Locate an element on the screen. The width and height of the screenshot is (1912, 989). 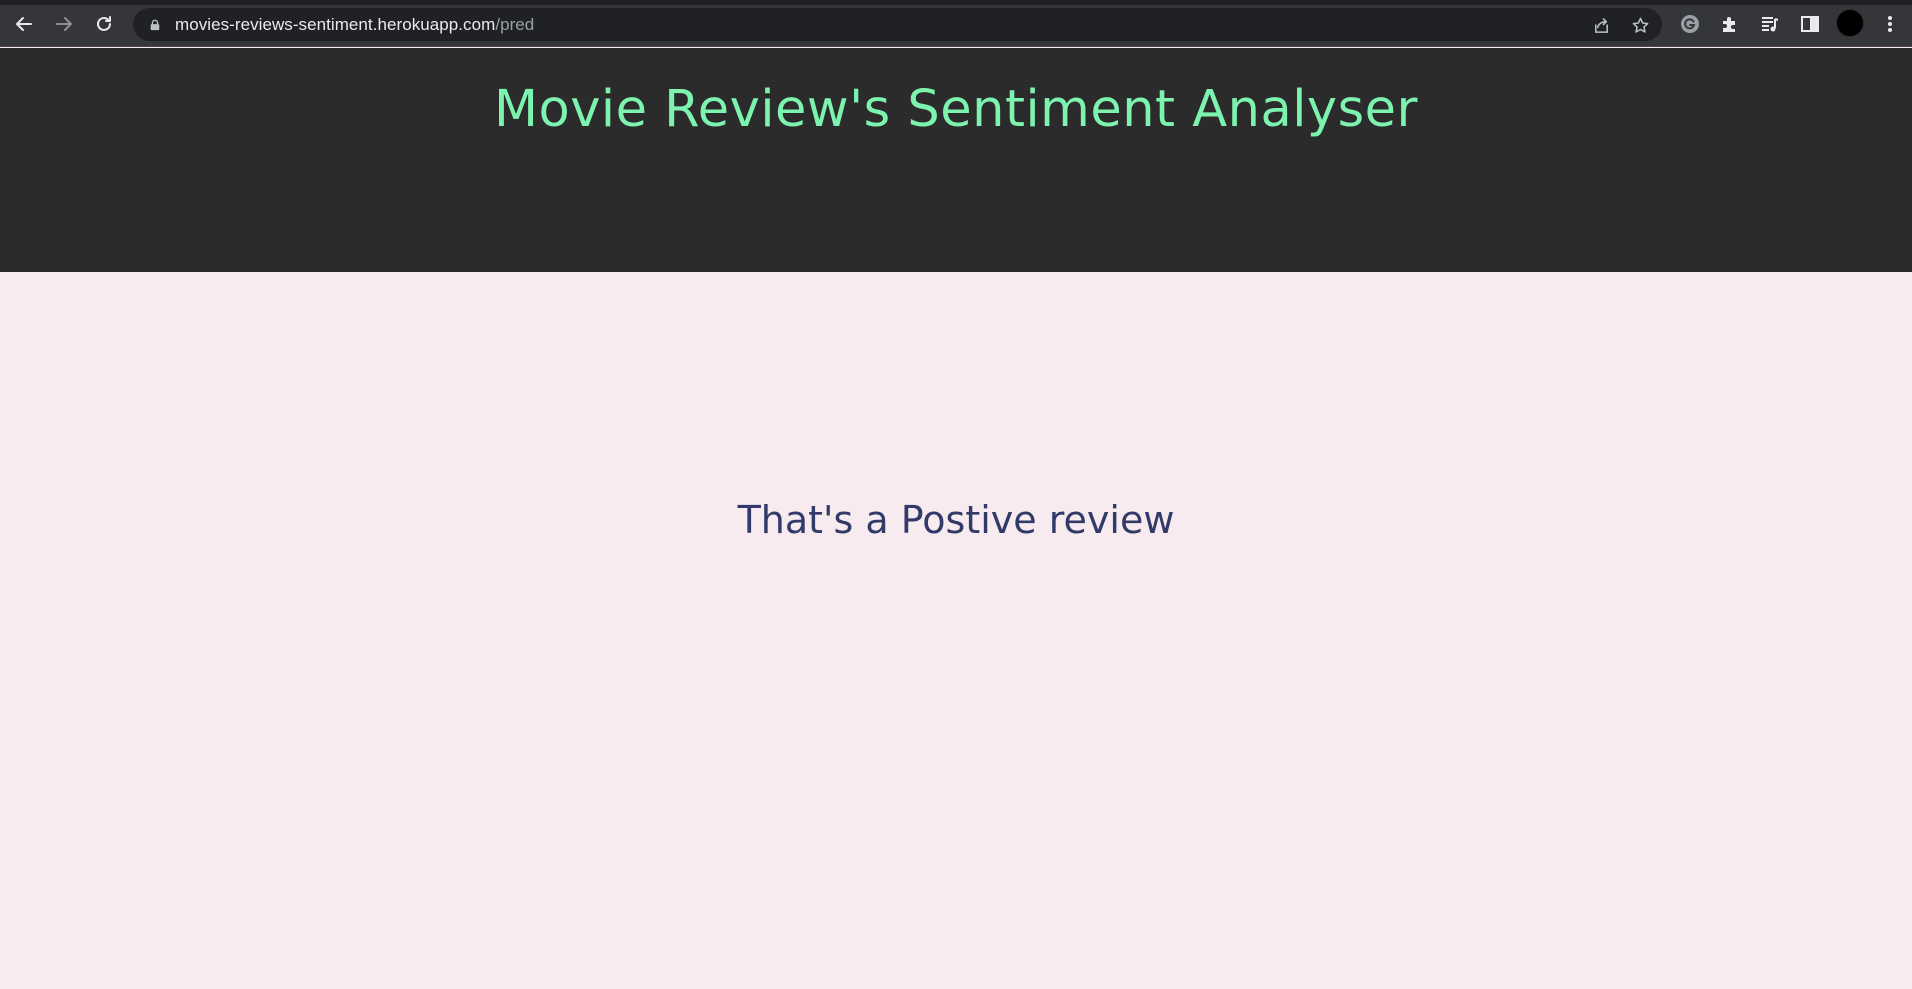
menu-icon is located at coordinates (1890, 24).